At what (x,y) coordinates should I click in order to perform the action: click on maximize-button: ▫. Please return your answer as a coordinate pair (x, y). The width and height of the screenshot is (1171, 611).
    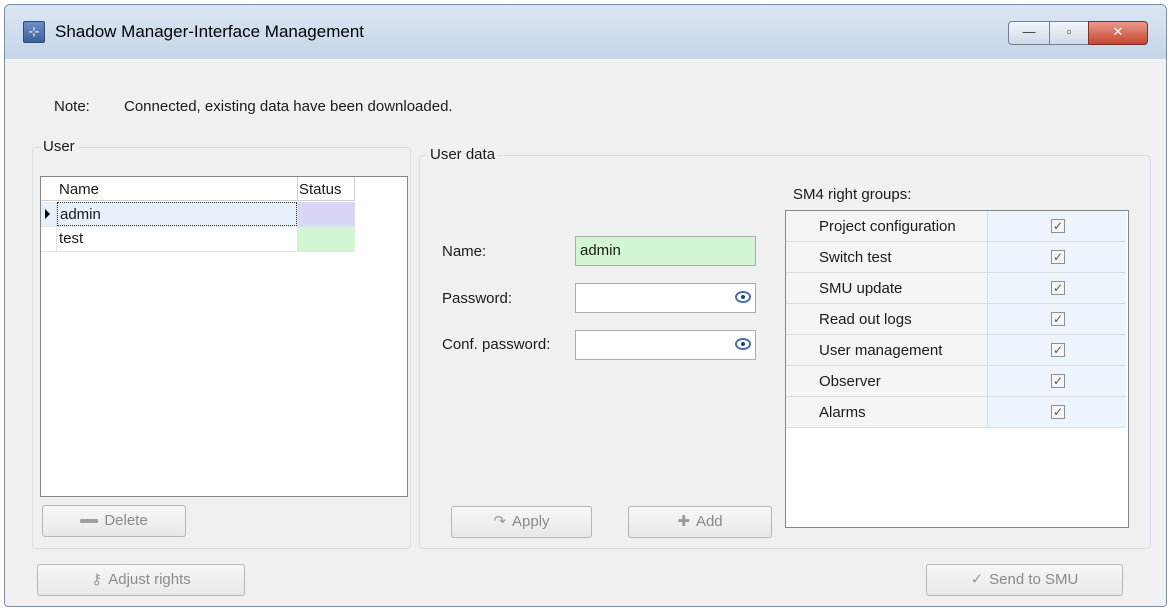
    Looking at the image, I should click on (1069, 33).